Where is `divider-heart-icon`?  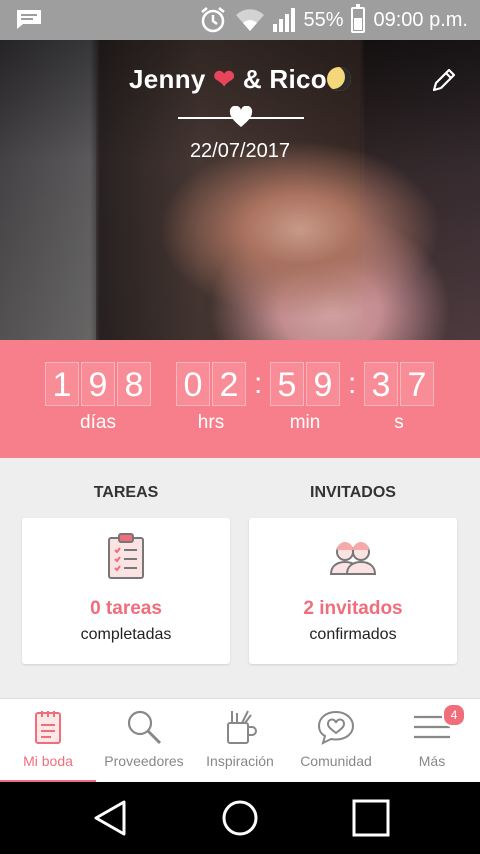 divider-heart-icon is located at coordinates (241, 116).